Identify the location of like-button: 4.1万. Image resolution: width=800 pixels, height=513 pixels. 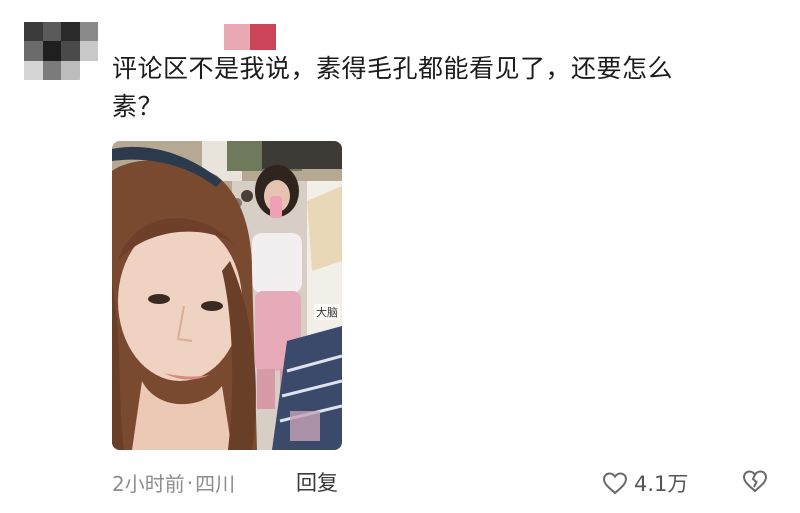
(645, 483).